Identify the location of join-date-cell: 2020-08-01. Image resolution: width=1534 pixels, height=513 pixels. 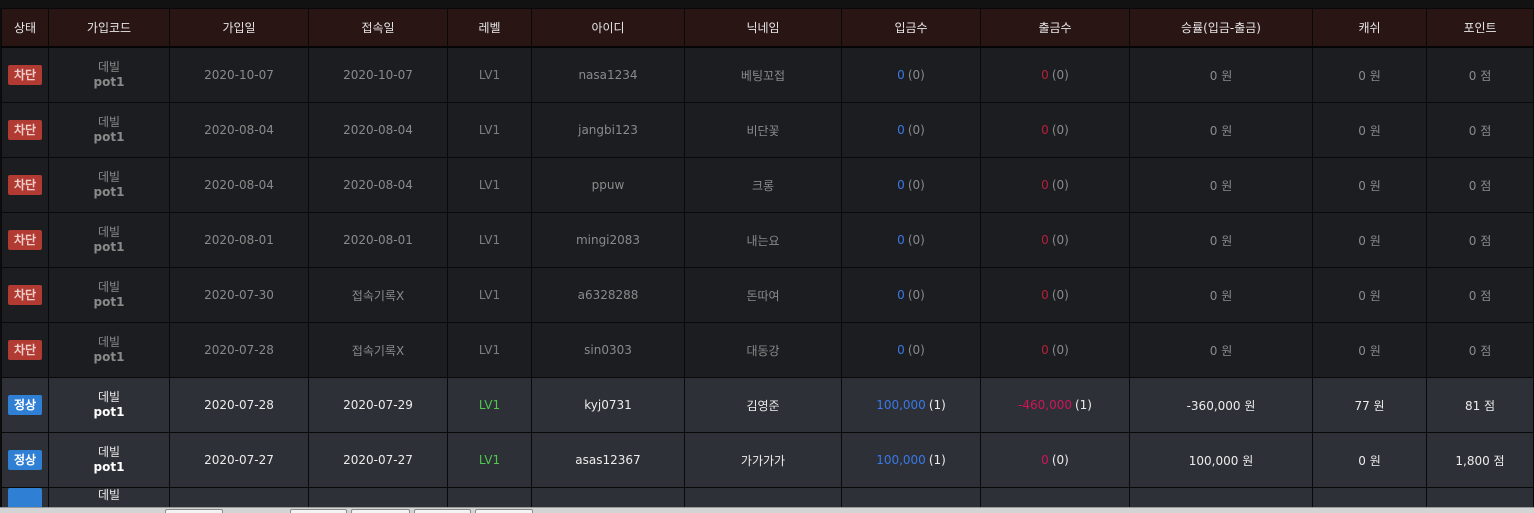
(239, 240).